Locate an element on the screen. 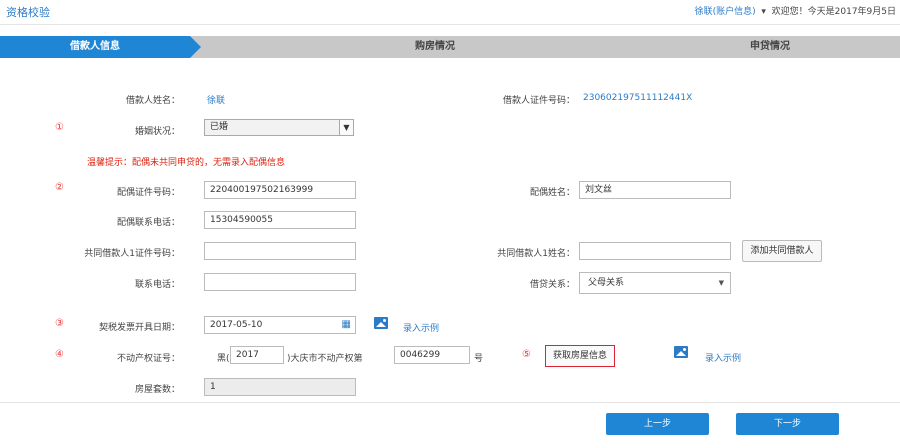 The image size is (900, 448). page-title: 资格校验 is located at coordinates (28, 12).